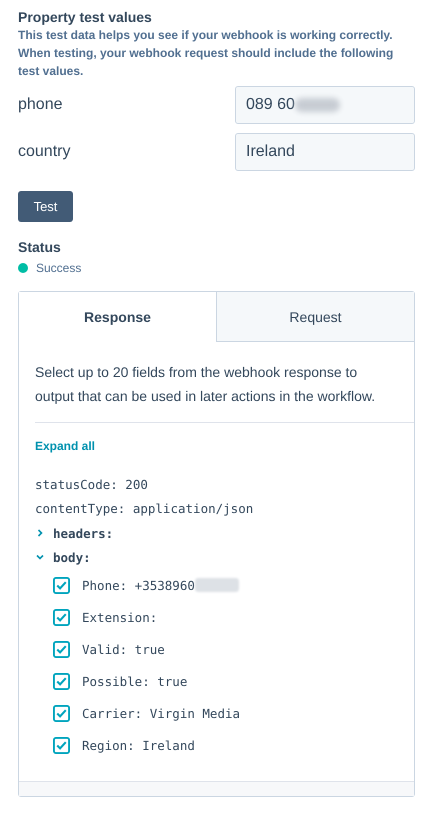  I want to click on response-group-label: headers:, so click(83, 533).